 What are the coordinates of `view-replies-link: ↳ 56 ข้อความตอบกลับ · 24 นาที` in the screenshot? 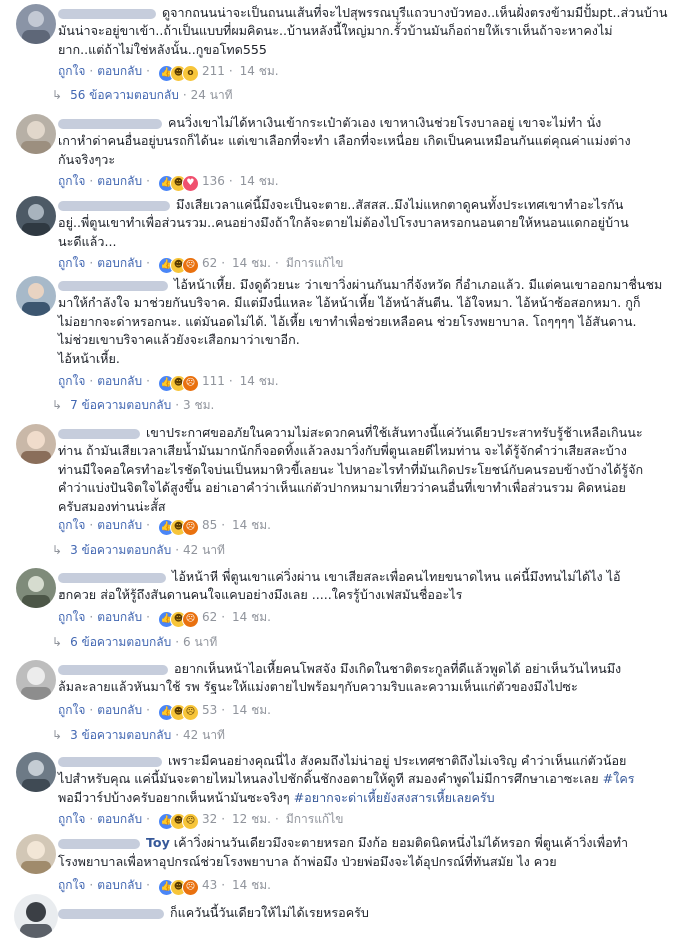 It's located at (142, 95).